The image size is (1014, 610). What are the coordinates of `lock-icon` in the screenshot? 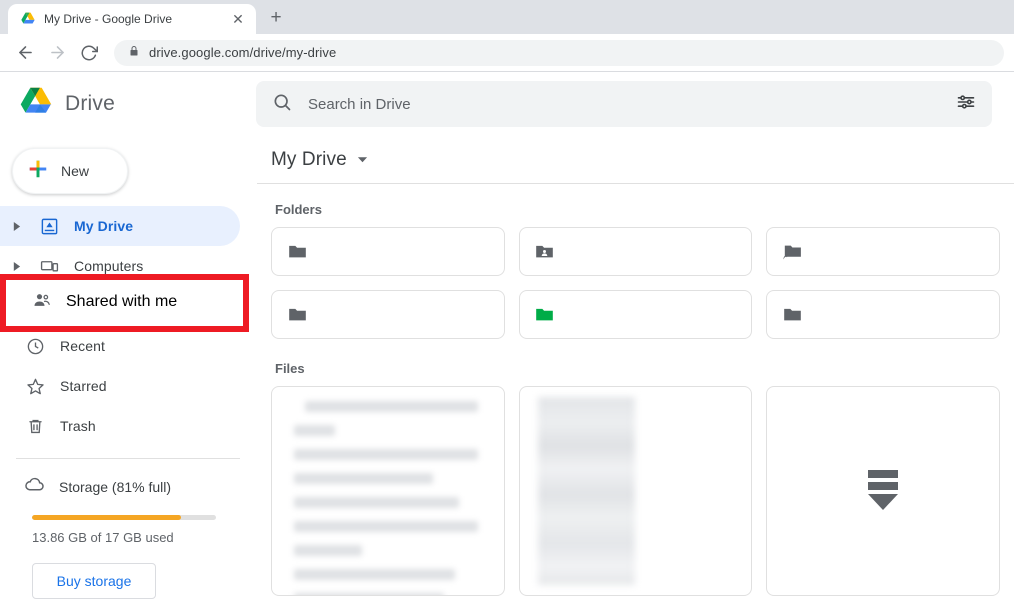 It's located at (134, 53).